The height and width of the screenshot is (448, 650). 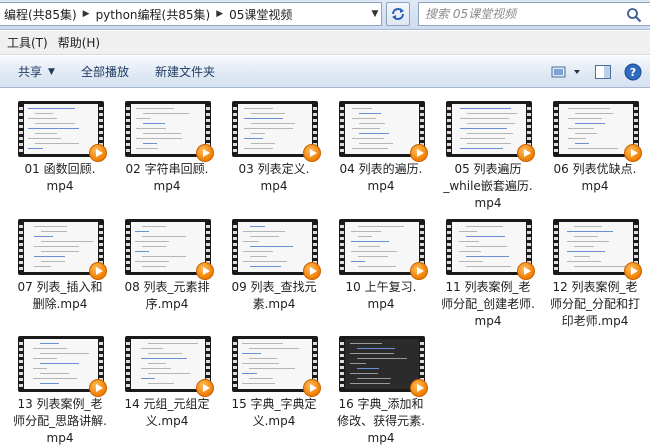 I want to click on new-folder-button: 新建文件夹, so click(x=185, y=72).